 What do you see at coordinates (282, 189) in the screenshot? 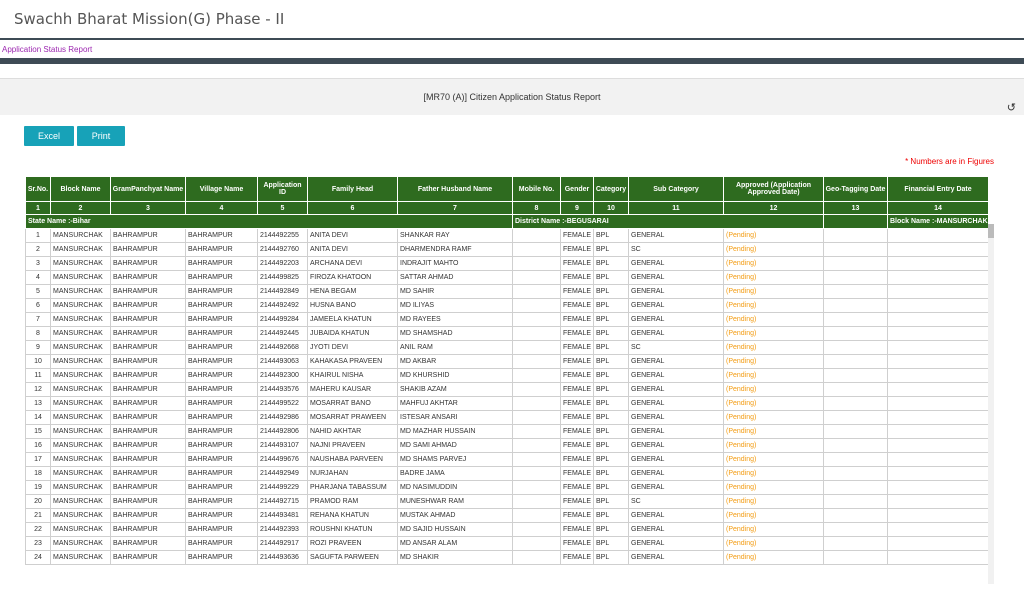
I see `column-header: Application ID` at bounding box center [282, 189].